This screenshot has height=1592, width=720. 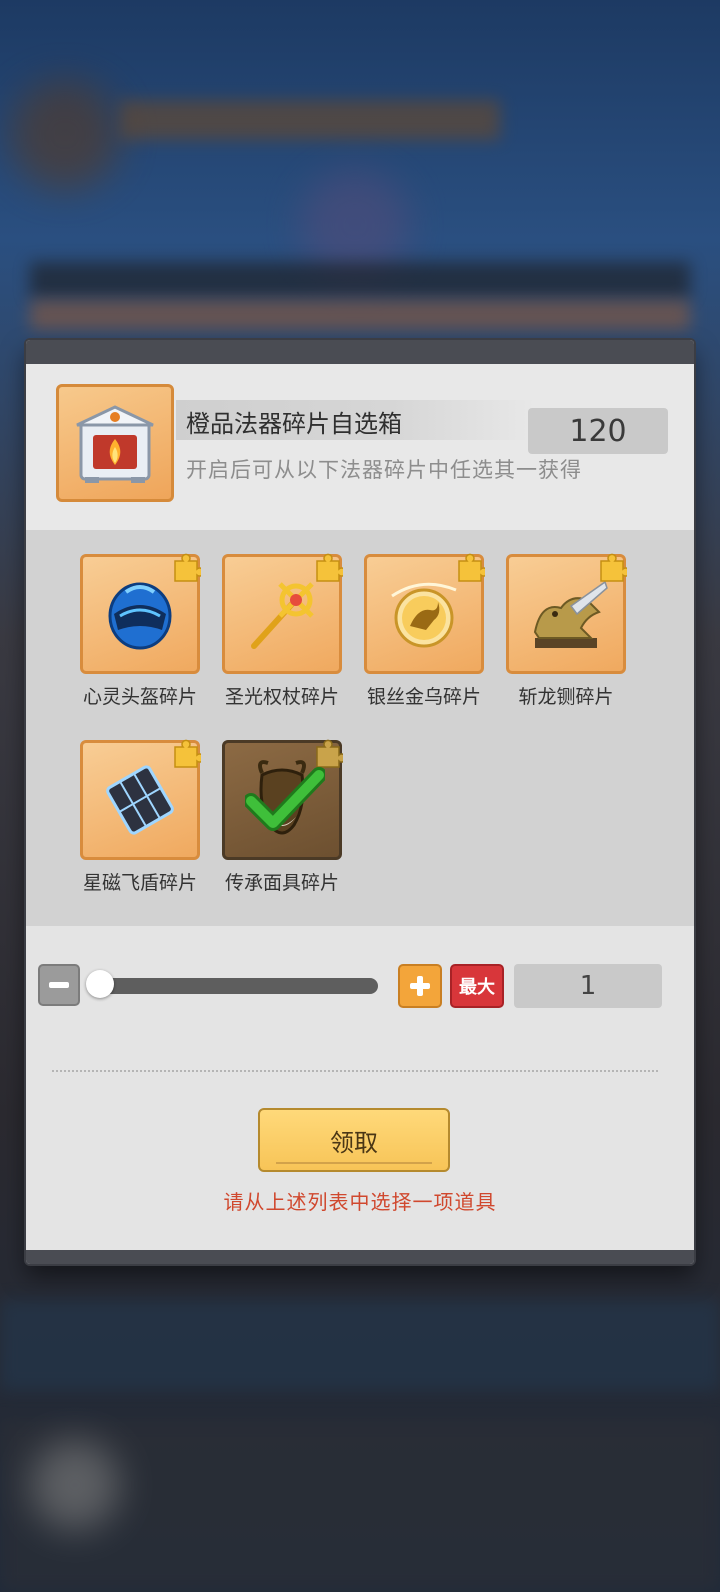 I want to click on shield-icon, so click(x=140, y=800).